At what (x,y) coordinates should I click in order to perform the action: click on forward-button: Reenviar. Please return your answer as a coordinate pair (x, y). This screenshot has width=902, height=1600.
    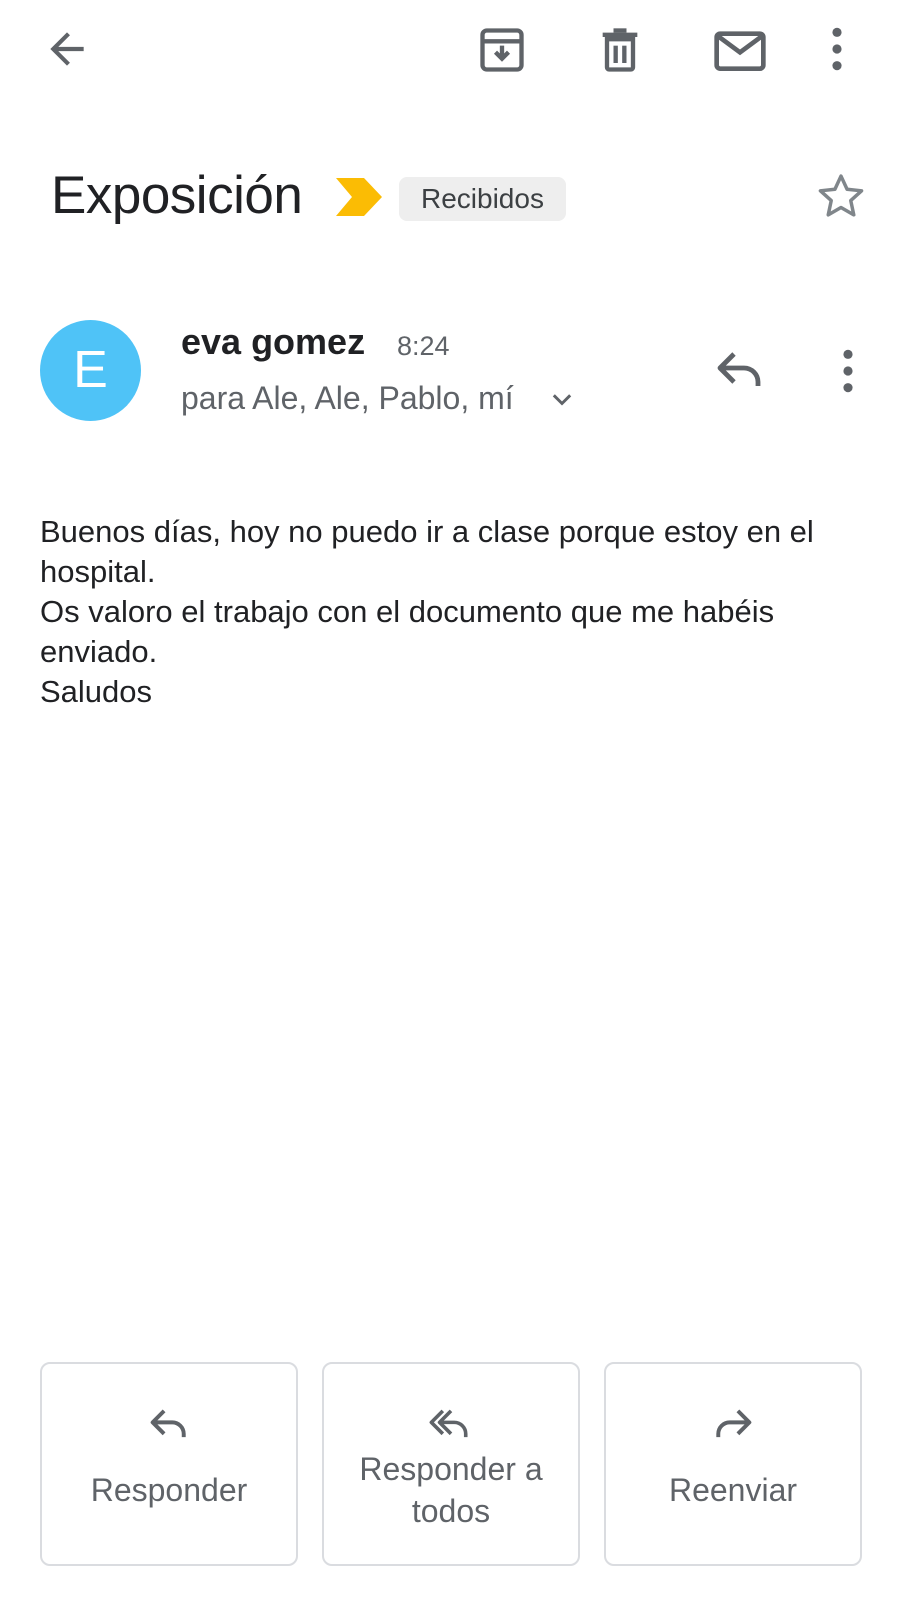
    Looking at the image, I should click on (733, 1464).